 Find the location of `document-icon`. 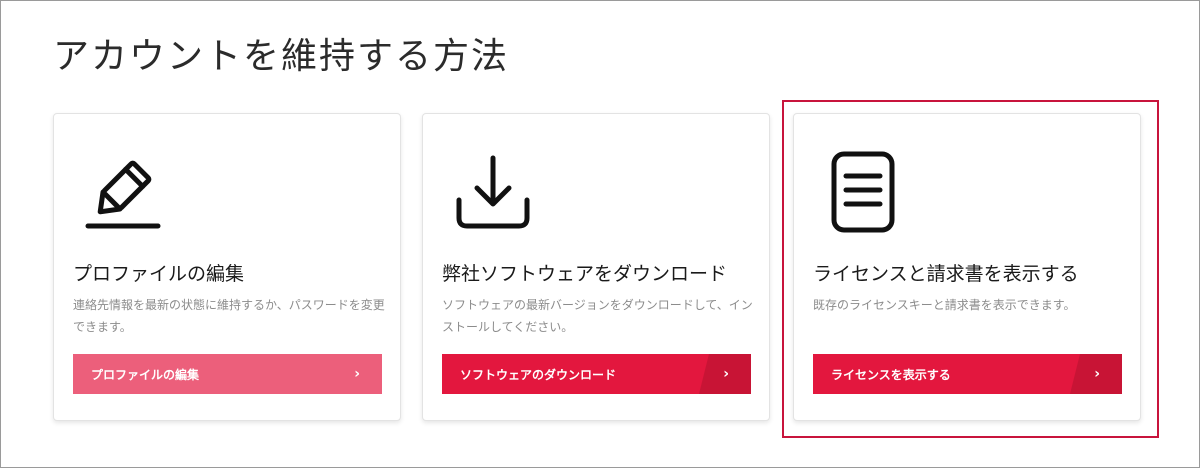

document-icon is located at coordinates (864, 192).